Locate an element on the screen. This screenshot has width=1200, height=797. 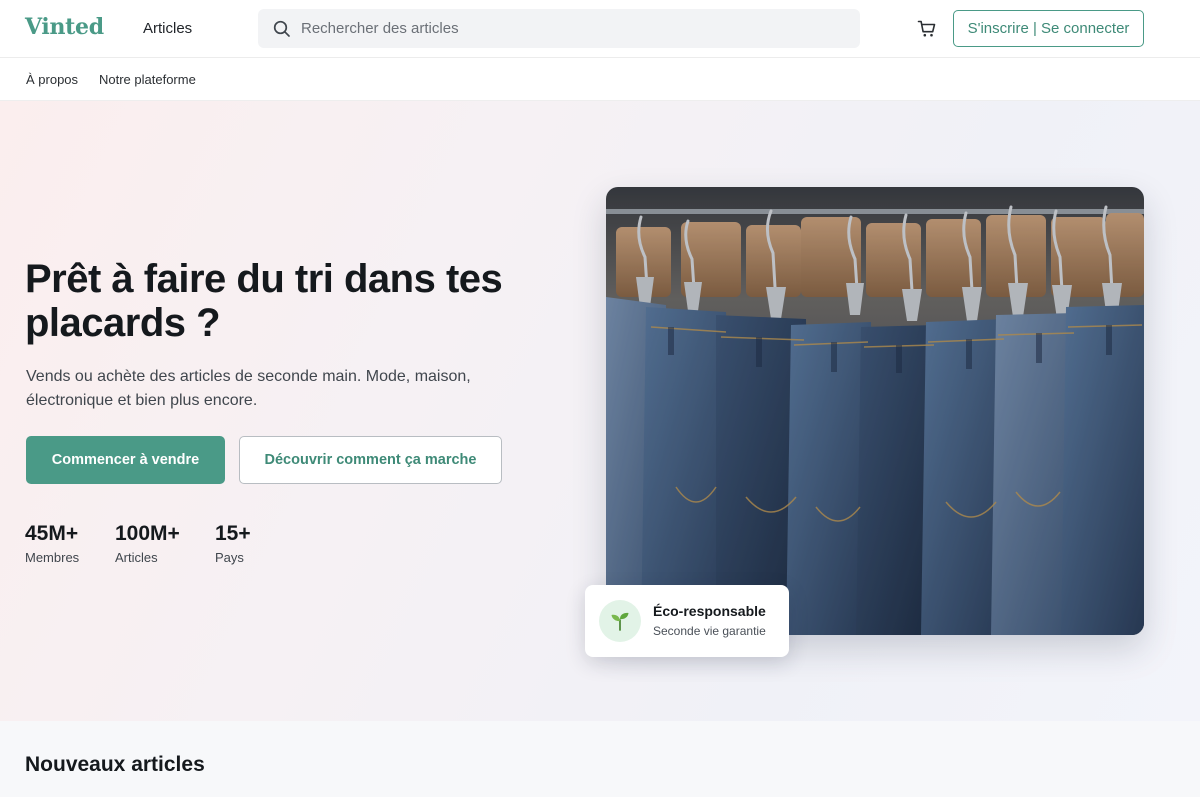
start-selling-button: Commencer à vendre is located at coordinates (125, 460).